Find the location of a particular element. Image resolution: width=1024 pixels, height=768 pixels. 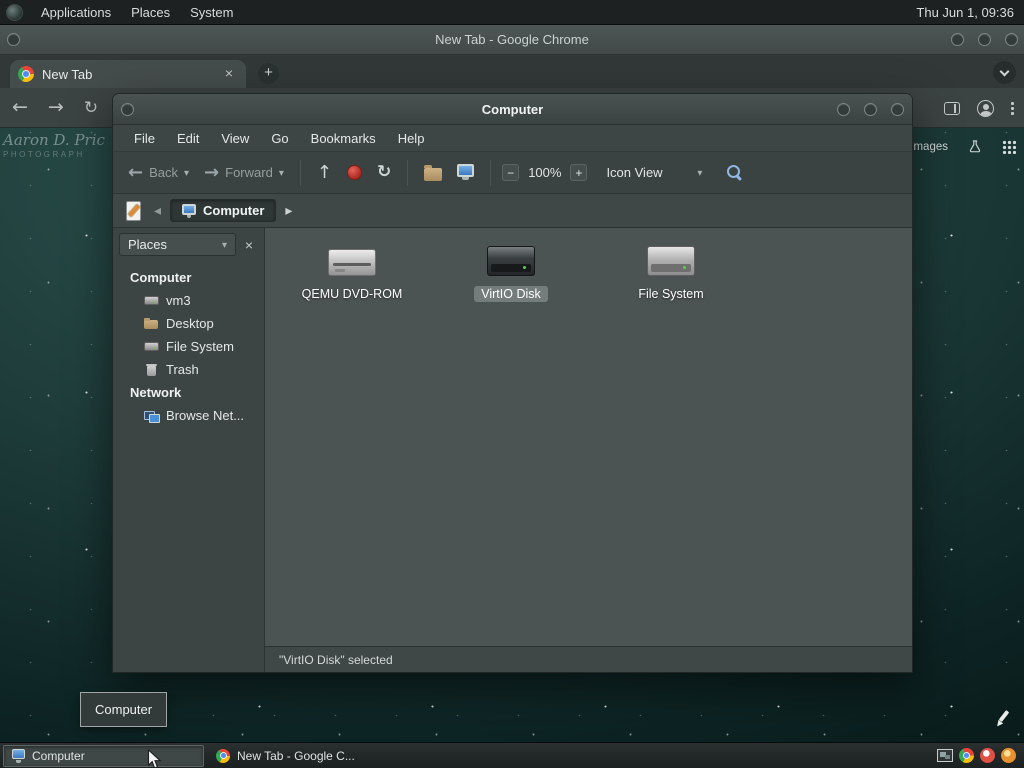

menu-go: Go is located at coordinates (279, 138).